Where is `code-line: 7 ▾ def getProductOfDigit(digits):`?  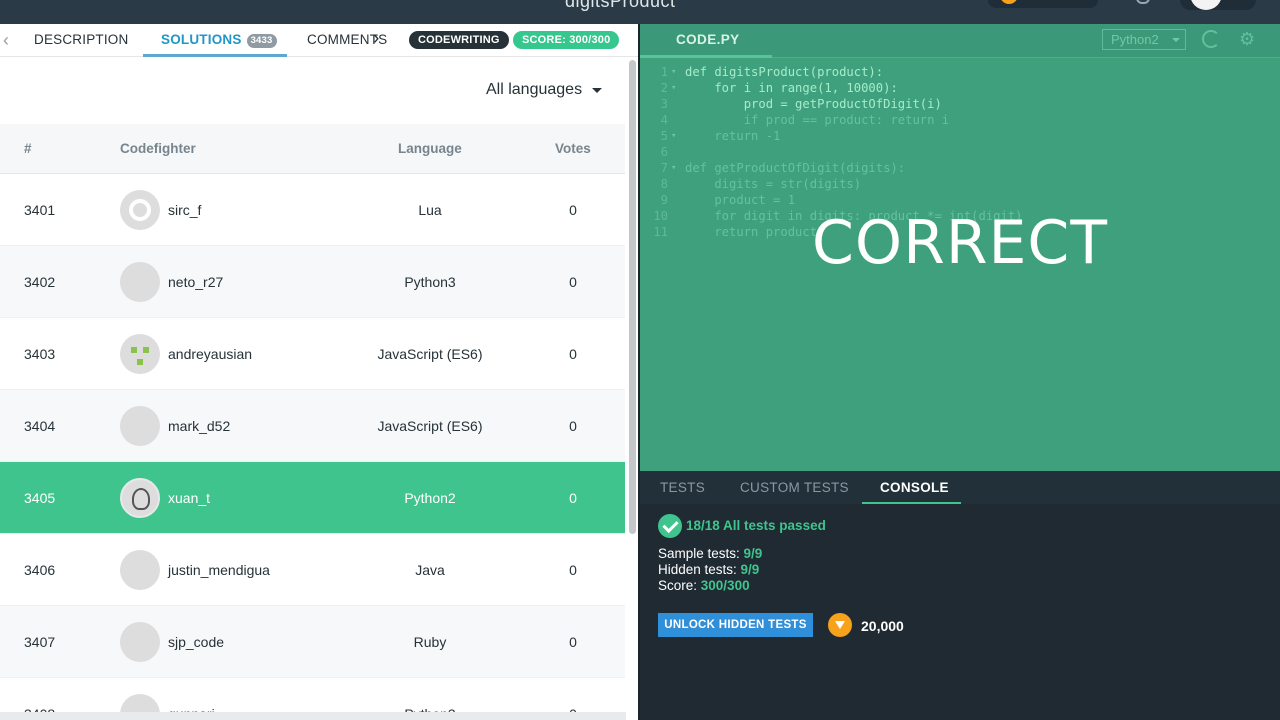
code-line: 7 ▾ def getProductOfDigit(digits): is located at coordinates (960, 168).